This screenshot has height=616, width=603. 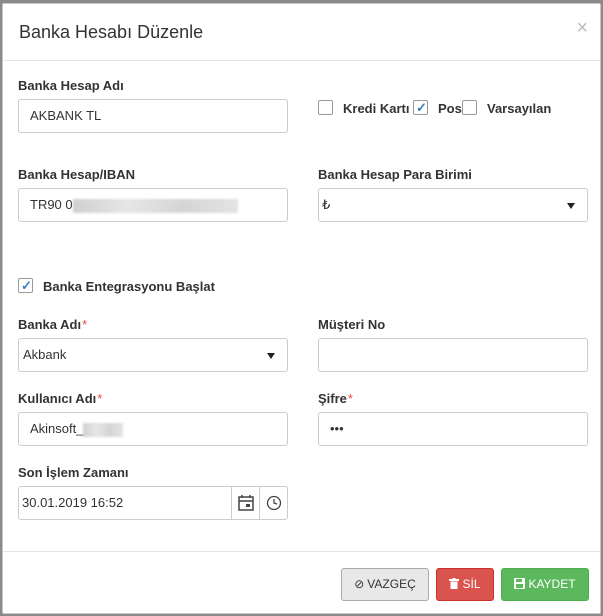 What do you see at coordinates (326, 204) in the screenshot?
I see `currency-value: ₺` at bounding box center [326, 204].